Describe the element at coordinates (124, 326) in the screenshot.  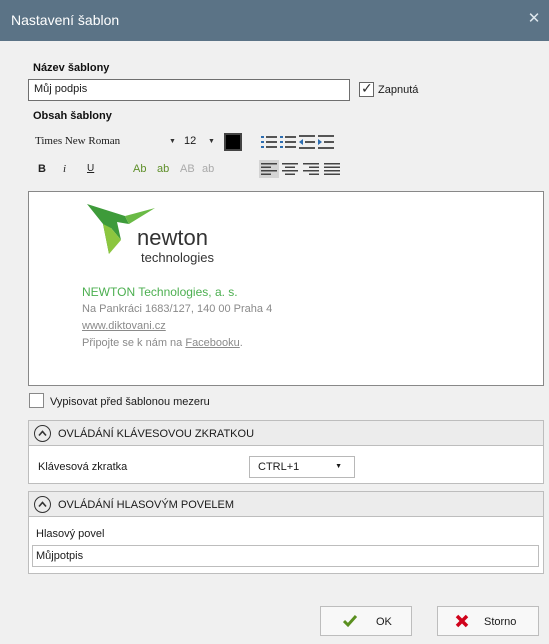
I see `signature-web-link: www.diktovani.cz` at that location.